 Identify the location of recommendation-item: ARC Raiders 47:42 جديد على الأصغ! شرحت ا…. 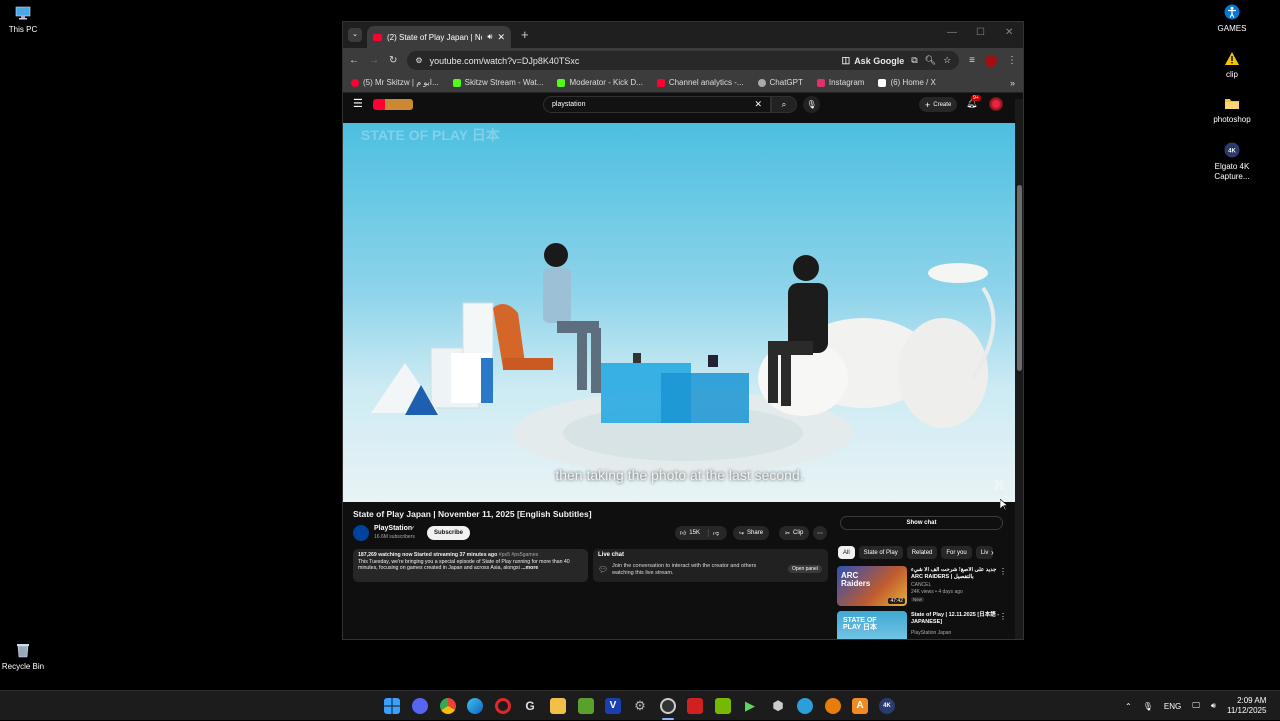
(923, 587).